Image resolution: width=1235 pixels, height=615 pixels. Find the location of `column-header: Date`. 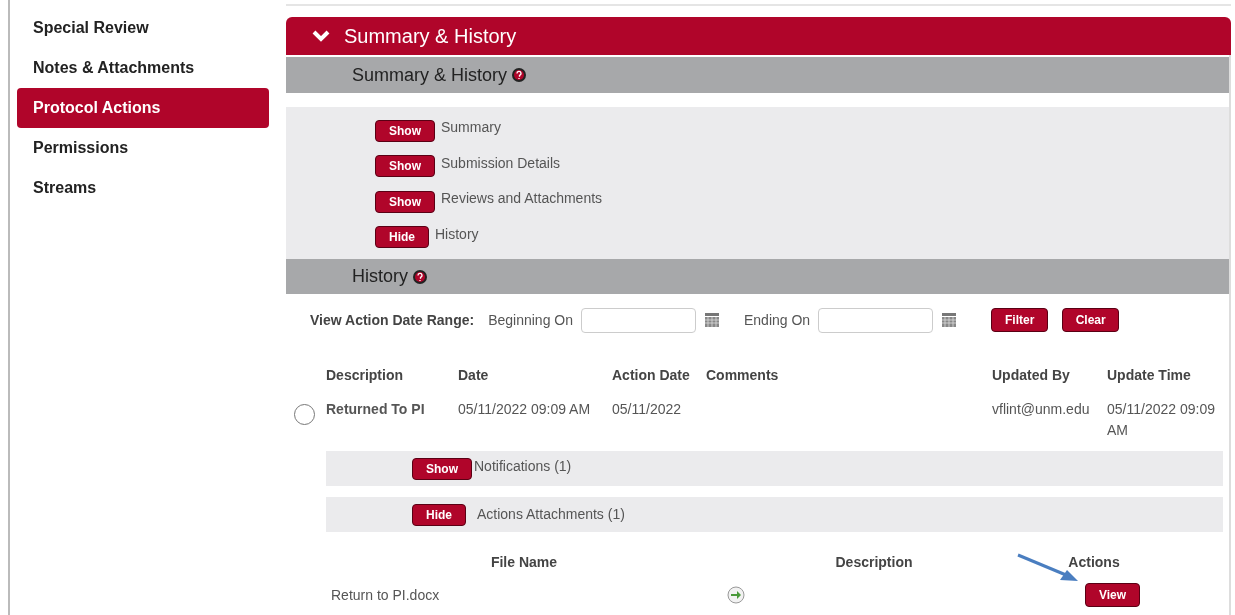

column-header: Date is located at coordinates (474, 375).